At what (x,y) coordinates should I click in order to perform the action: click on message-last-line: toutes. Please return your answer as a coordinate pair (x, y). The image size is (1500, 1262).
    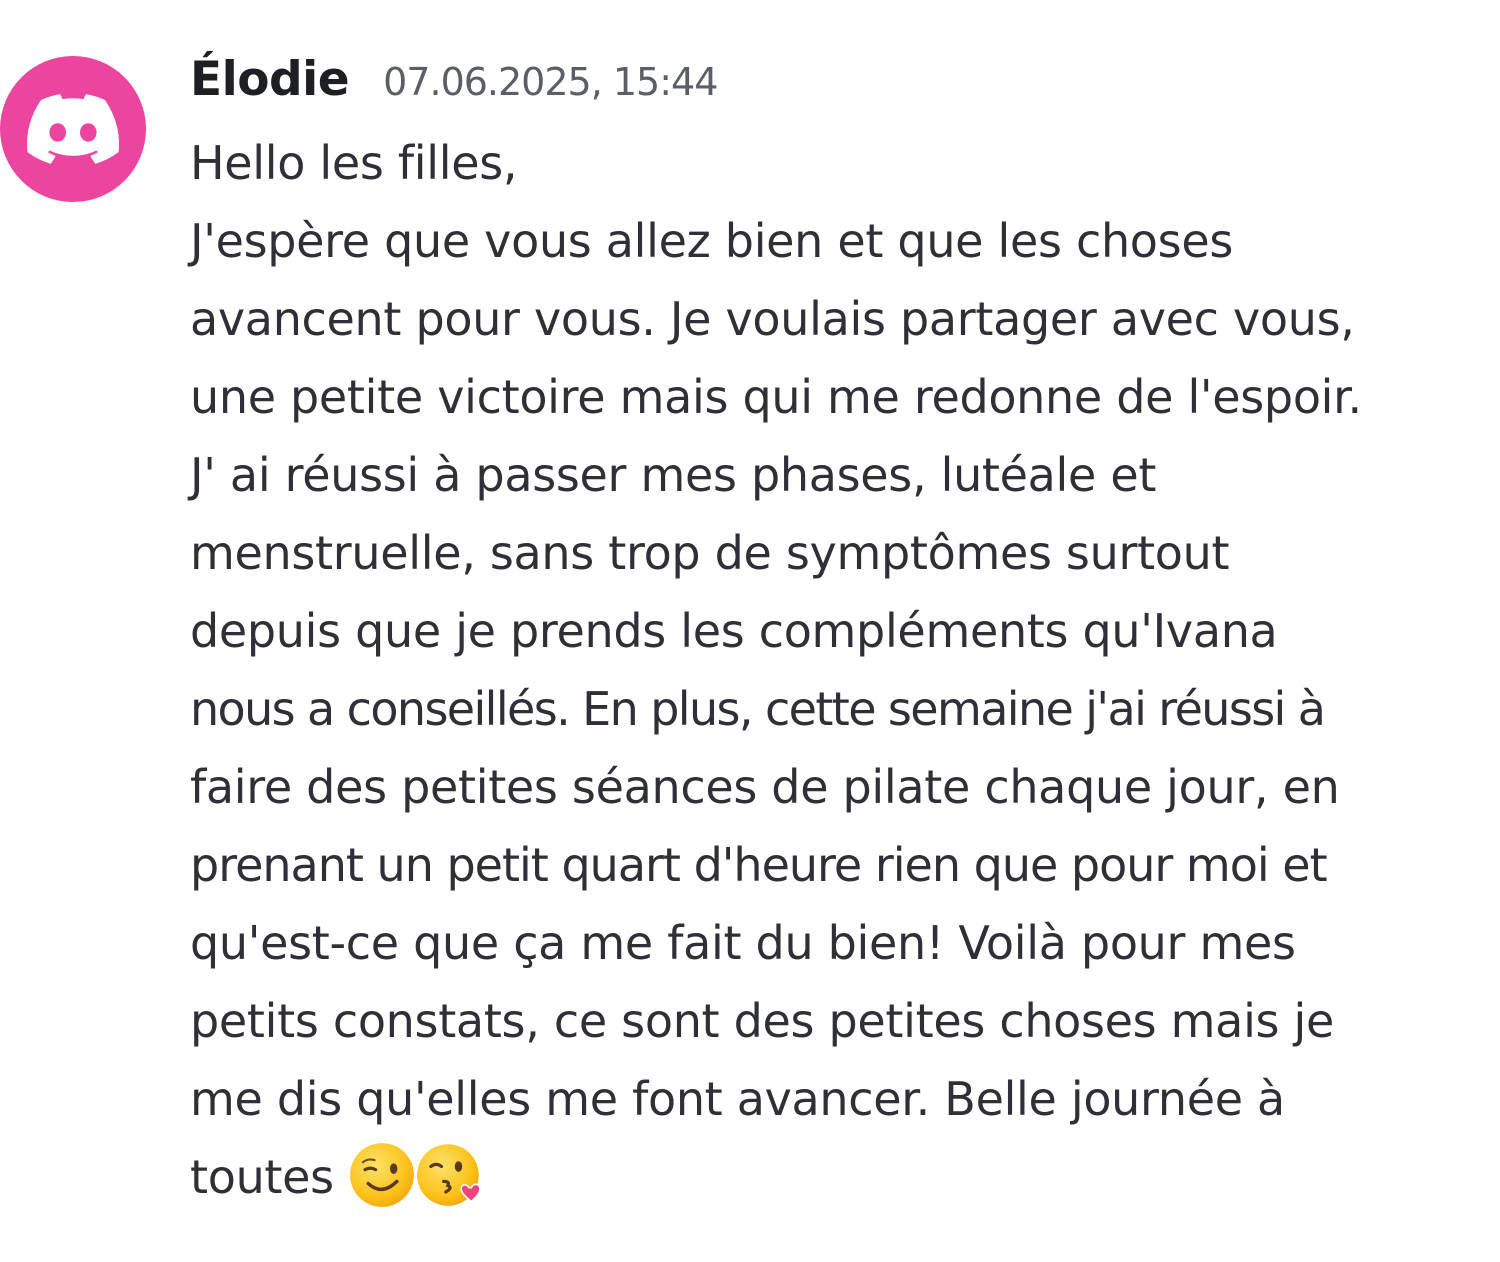
    Looking at the image, I should click on (842, 1177).